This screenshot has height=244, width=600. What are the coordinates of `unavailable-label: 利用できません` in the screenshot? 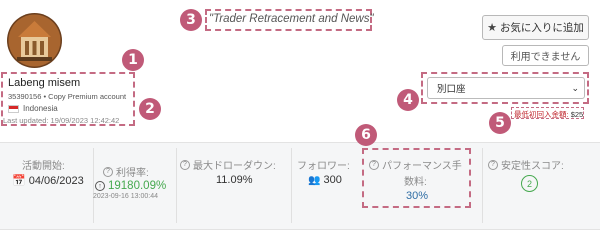 It's located at (545, 57).